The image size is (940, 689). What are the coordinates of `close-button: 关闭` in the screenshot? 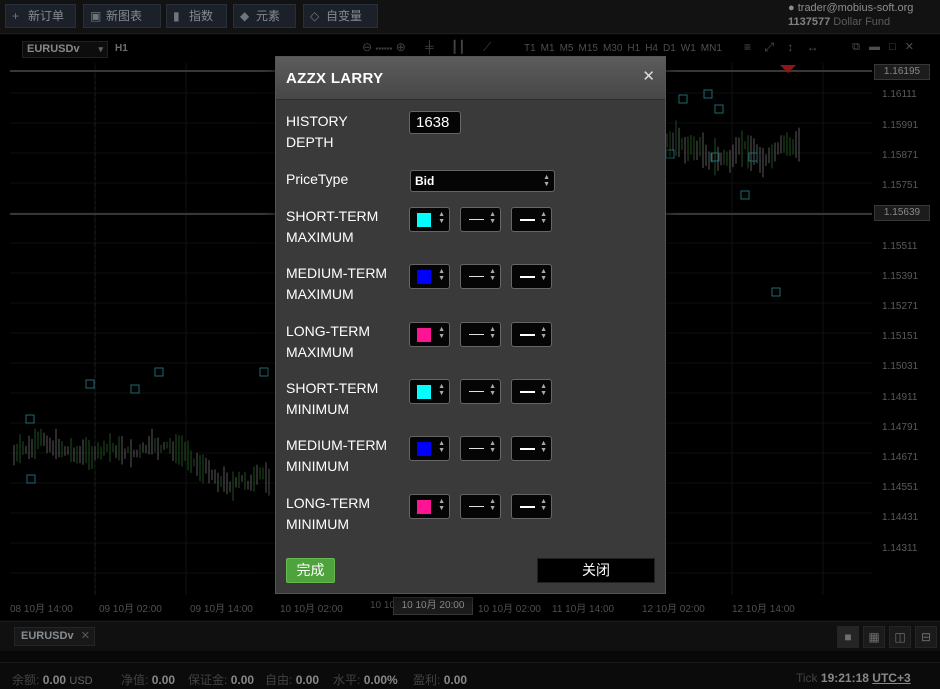 It's located at (596, 570).